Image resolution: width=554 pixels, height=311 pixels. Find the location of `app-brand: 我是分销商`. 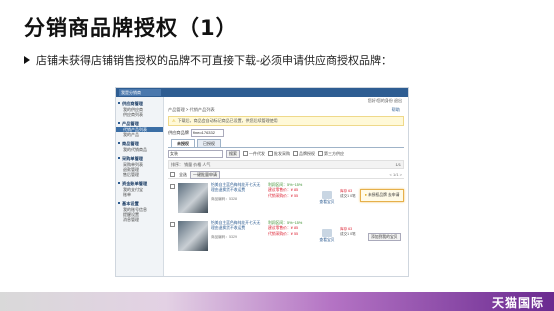

app-brand: 我是分销商 is located at coordinates (140, 92).